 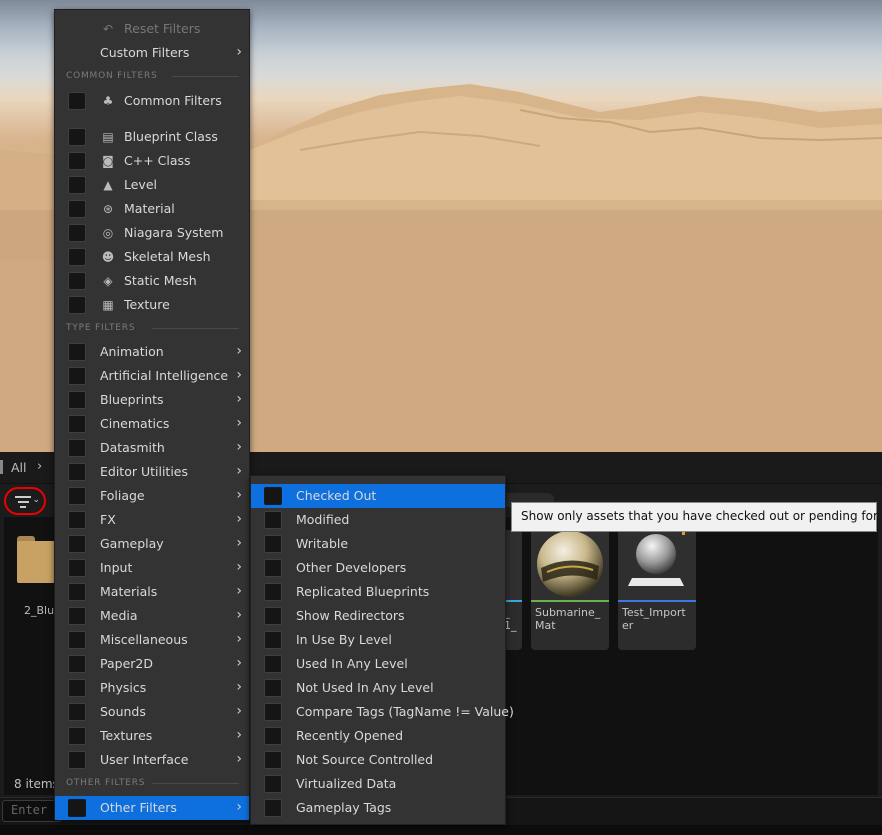 What do you see at coordinates (570, 590) in the screenshot?
I see `asset-tile-submarine-mat: Submarine_ Mat` at bounding box center [570, 590].